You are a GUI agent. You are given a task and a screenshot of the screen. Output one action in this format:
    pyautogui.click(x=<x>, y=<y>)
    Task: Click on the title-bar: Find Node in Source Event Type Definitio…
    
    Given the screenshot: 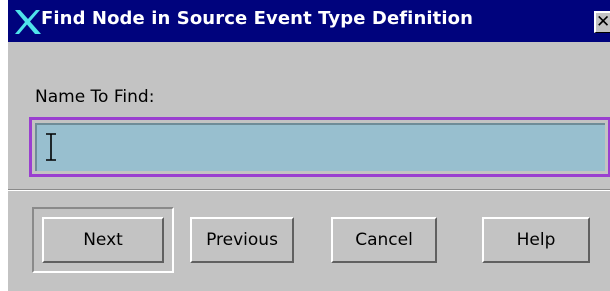 What is the action you would take?
    pyautogui.click(x=309, y=21)
    